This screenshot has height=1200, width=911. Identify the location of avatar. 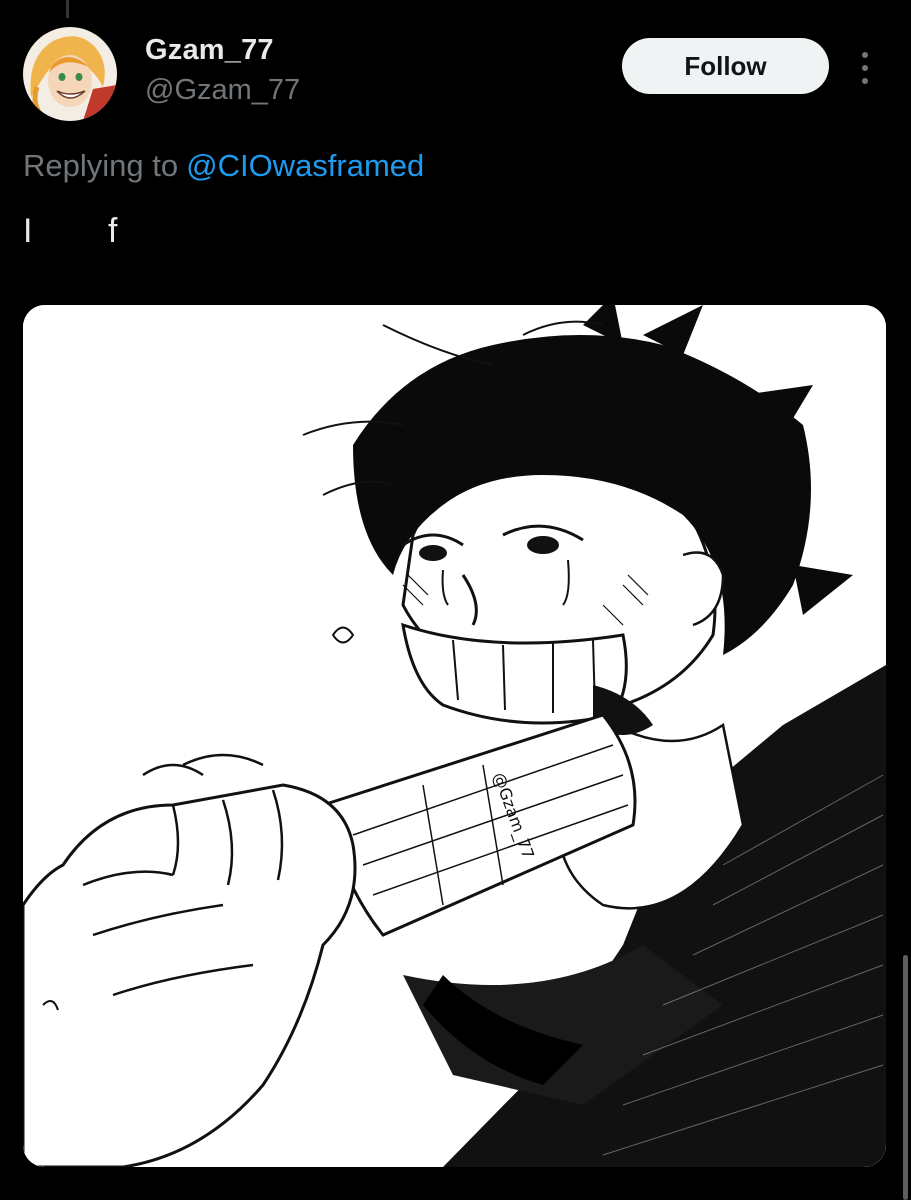
(70, 74).